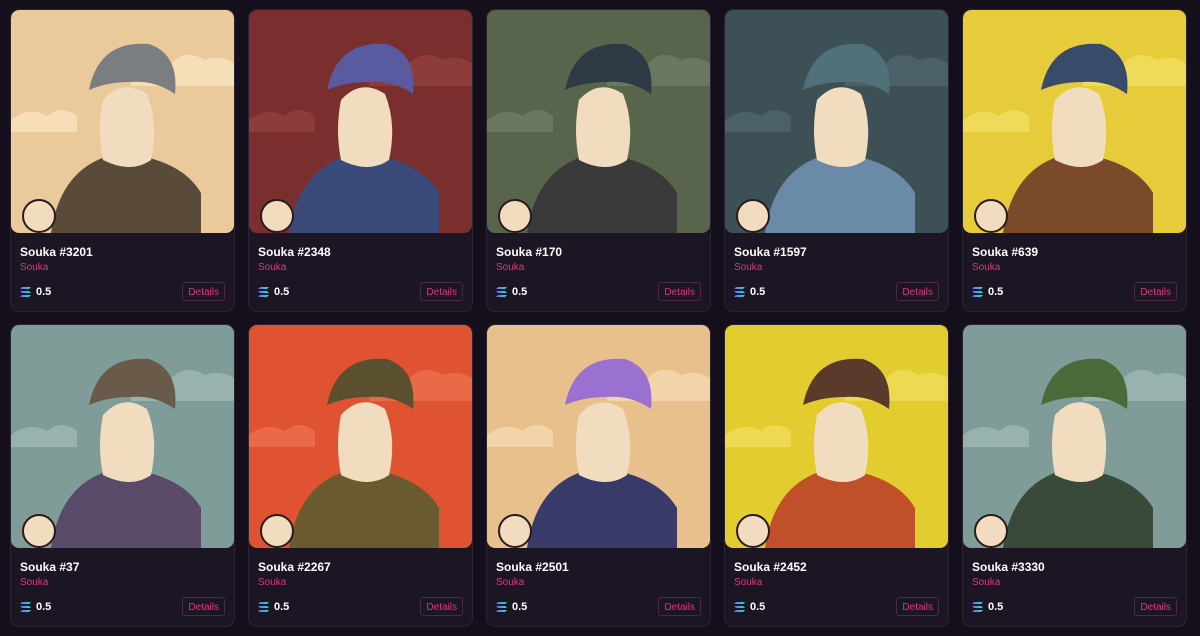 The height and width of the screenshot is (636, 1200). I want to click on nft-title: Souka #639, so click(1005, 252).